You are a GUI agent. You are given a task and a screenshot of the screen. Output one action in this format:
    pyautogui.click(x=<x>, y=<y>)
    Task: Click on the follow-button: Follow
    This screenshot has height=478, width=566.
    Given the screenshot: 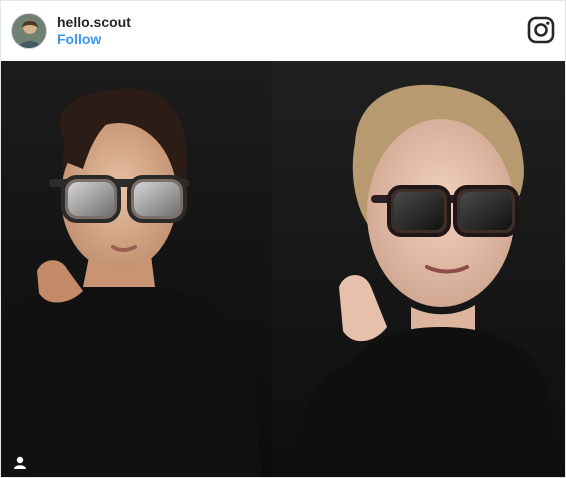 What is the action you would take?
    pyautogui.click(x=94, y=39)
    